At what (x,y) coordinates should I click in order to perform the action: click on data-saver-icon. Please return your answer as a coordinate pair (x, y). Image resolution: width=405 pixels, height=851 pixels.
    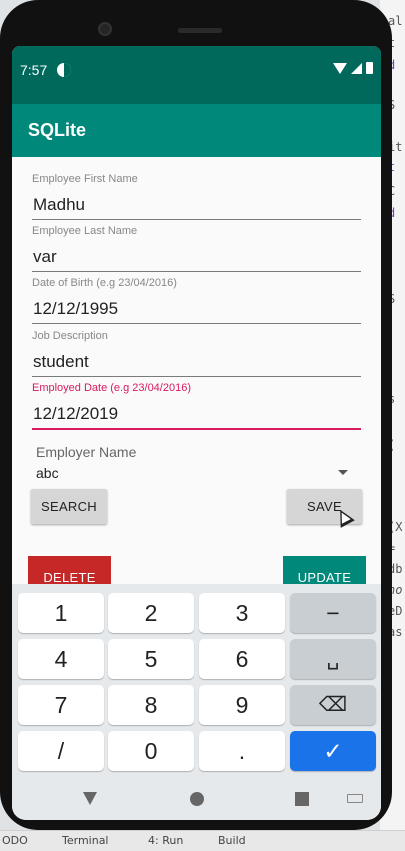
    Looking at the image, I should click on (64, 70).